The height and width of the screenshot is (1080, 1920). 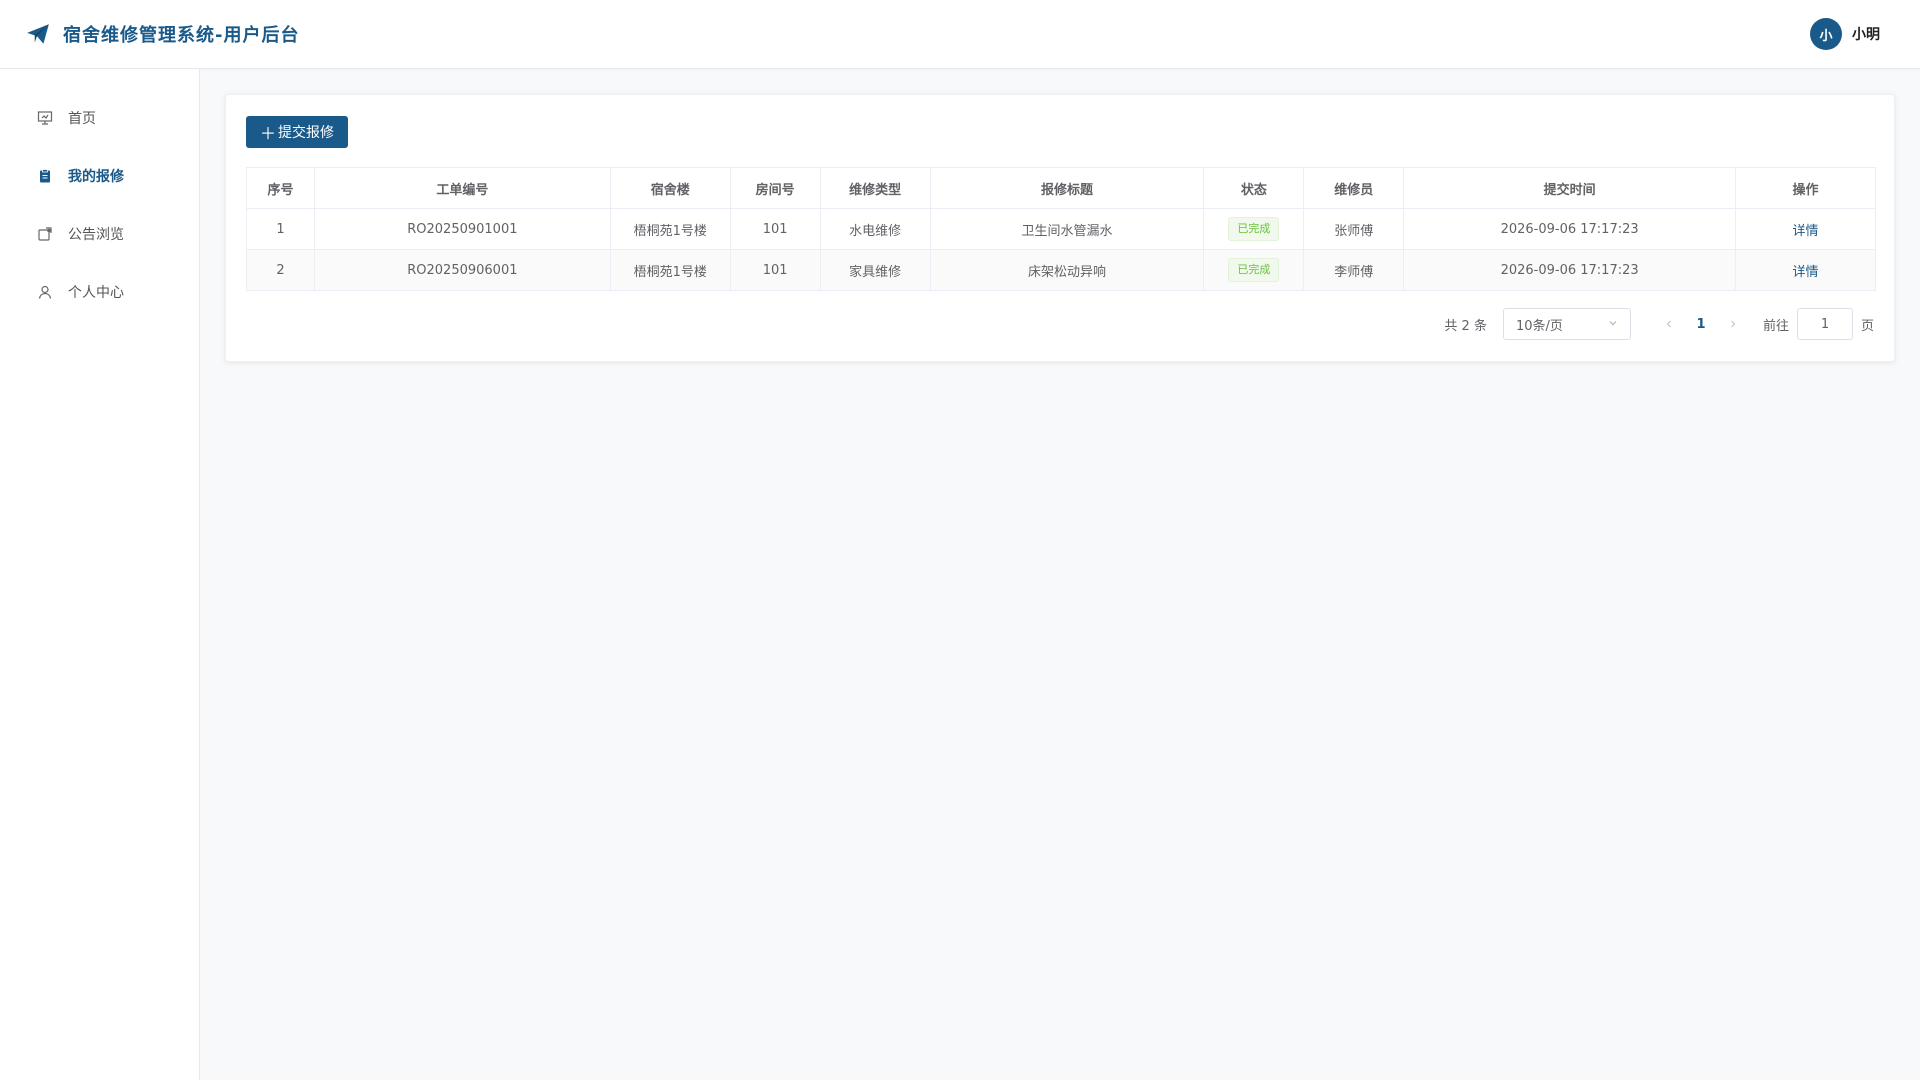 I want to click on column-header: 提交时间, so click(x=1570, y=188).